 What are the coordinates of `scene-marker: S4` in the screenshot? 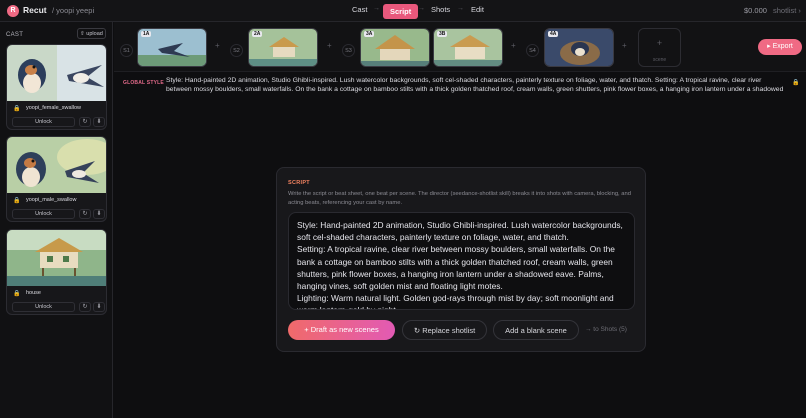 It's located at (532, 50).